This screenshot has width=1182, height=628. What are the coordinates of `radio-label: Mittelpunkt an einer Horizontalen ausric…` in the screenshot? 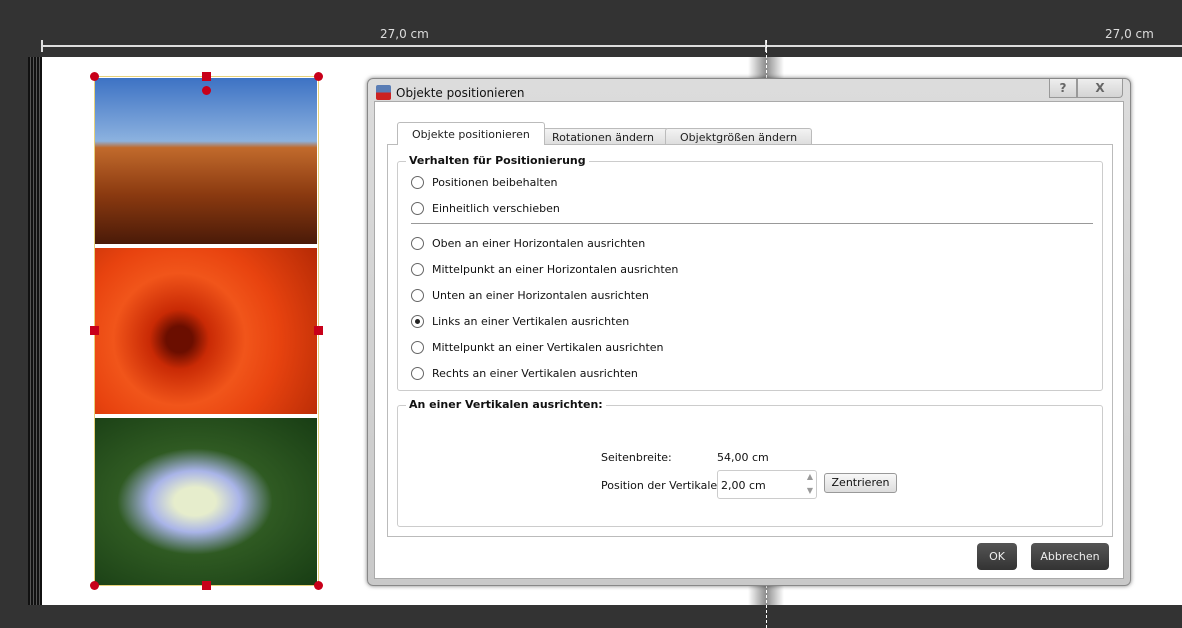 It's located at (555, 269).